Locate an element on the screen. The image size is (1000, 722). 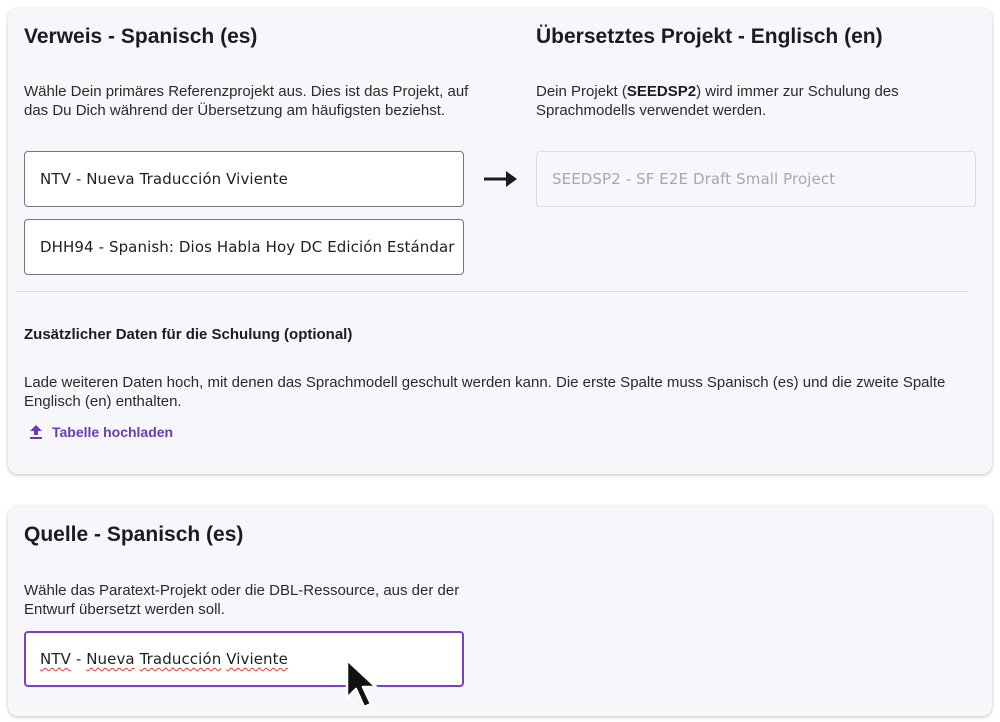
divider is located at coordinates (492, 291).